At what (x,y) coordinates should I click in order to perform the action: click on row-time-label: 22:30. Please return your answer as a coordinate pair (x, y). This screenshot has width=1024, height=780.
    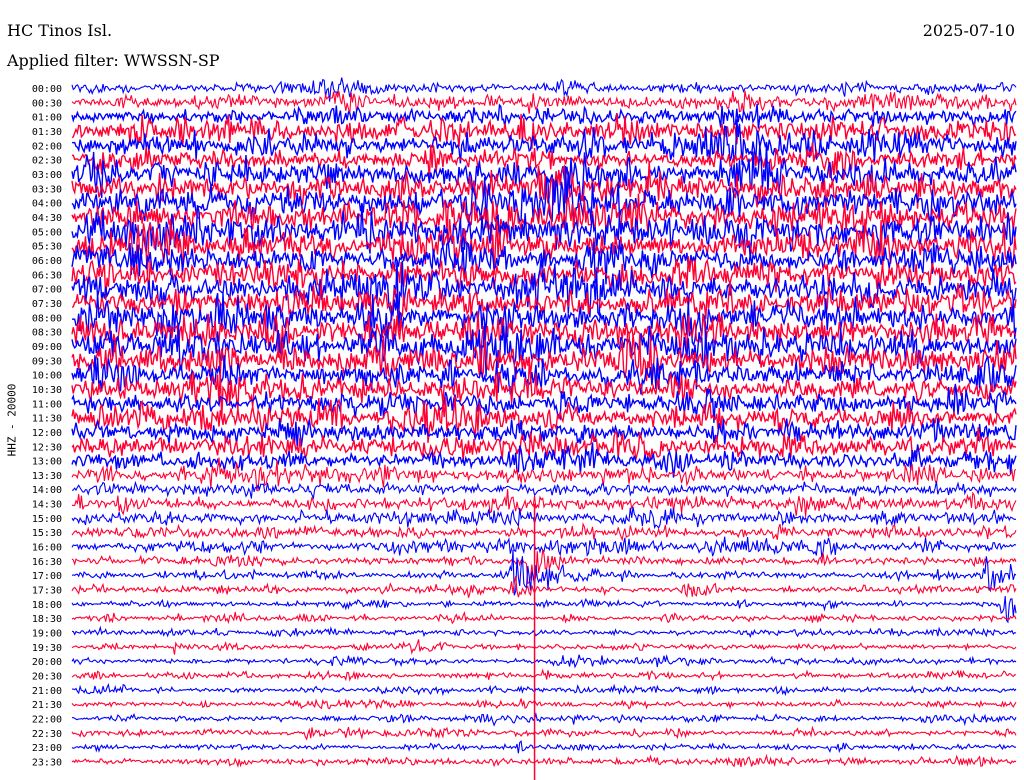
    Looking at the image, I should click on (47, 734).